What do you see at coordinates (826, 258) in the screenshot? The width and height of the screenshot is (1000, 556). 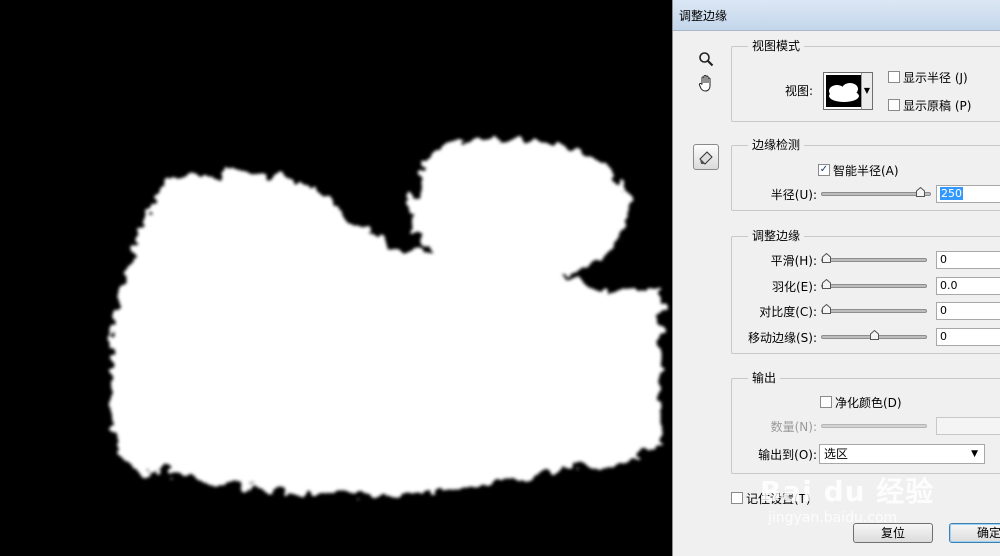 I see `smooth-slider-thumb` at bounding box center [826, 258].